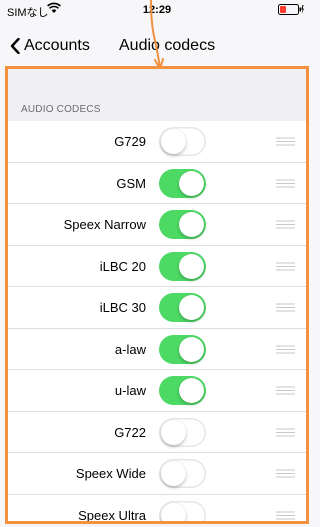  Describe the element at coordinates (57, 45) in the screenshot. I see `back-button-label: Accounts` at that location.